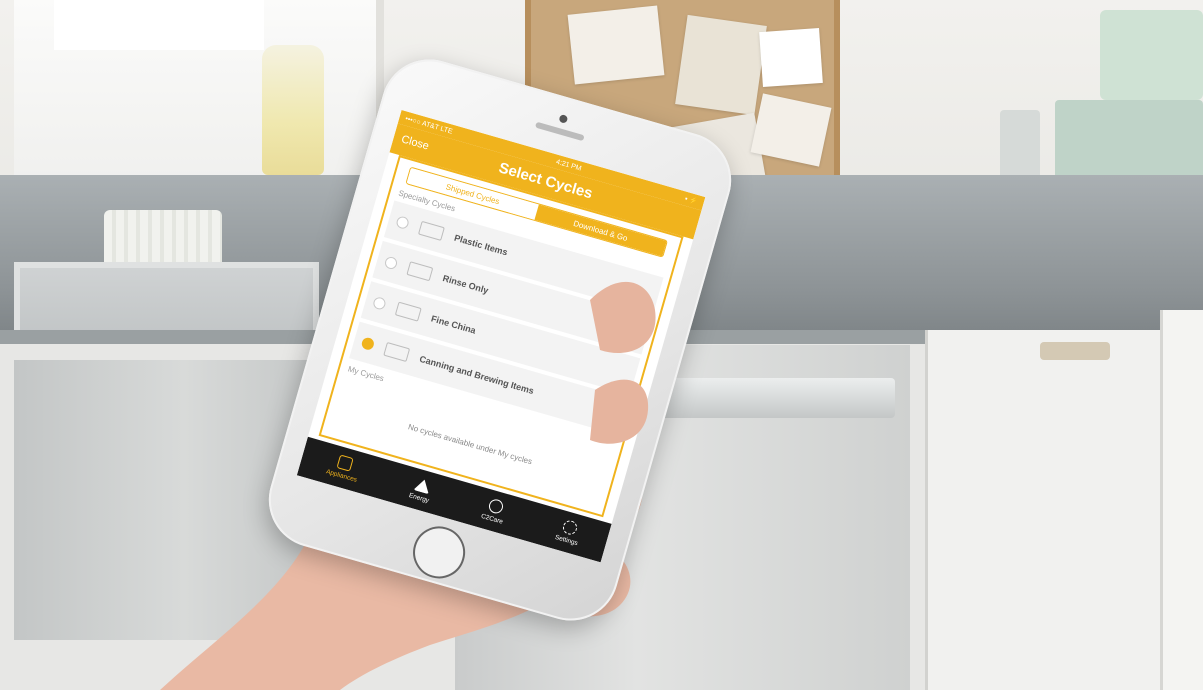 The width and height of the screenshot is (1203, 690). Describe the element at coordinates (1096, 100) in the screenshot. I see `shelf-items` at that location.